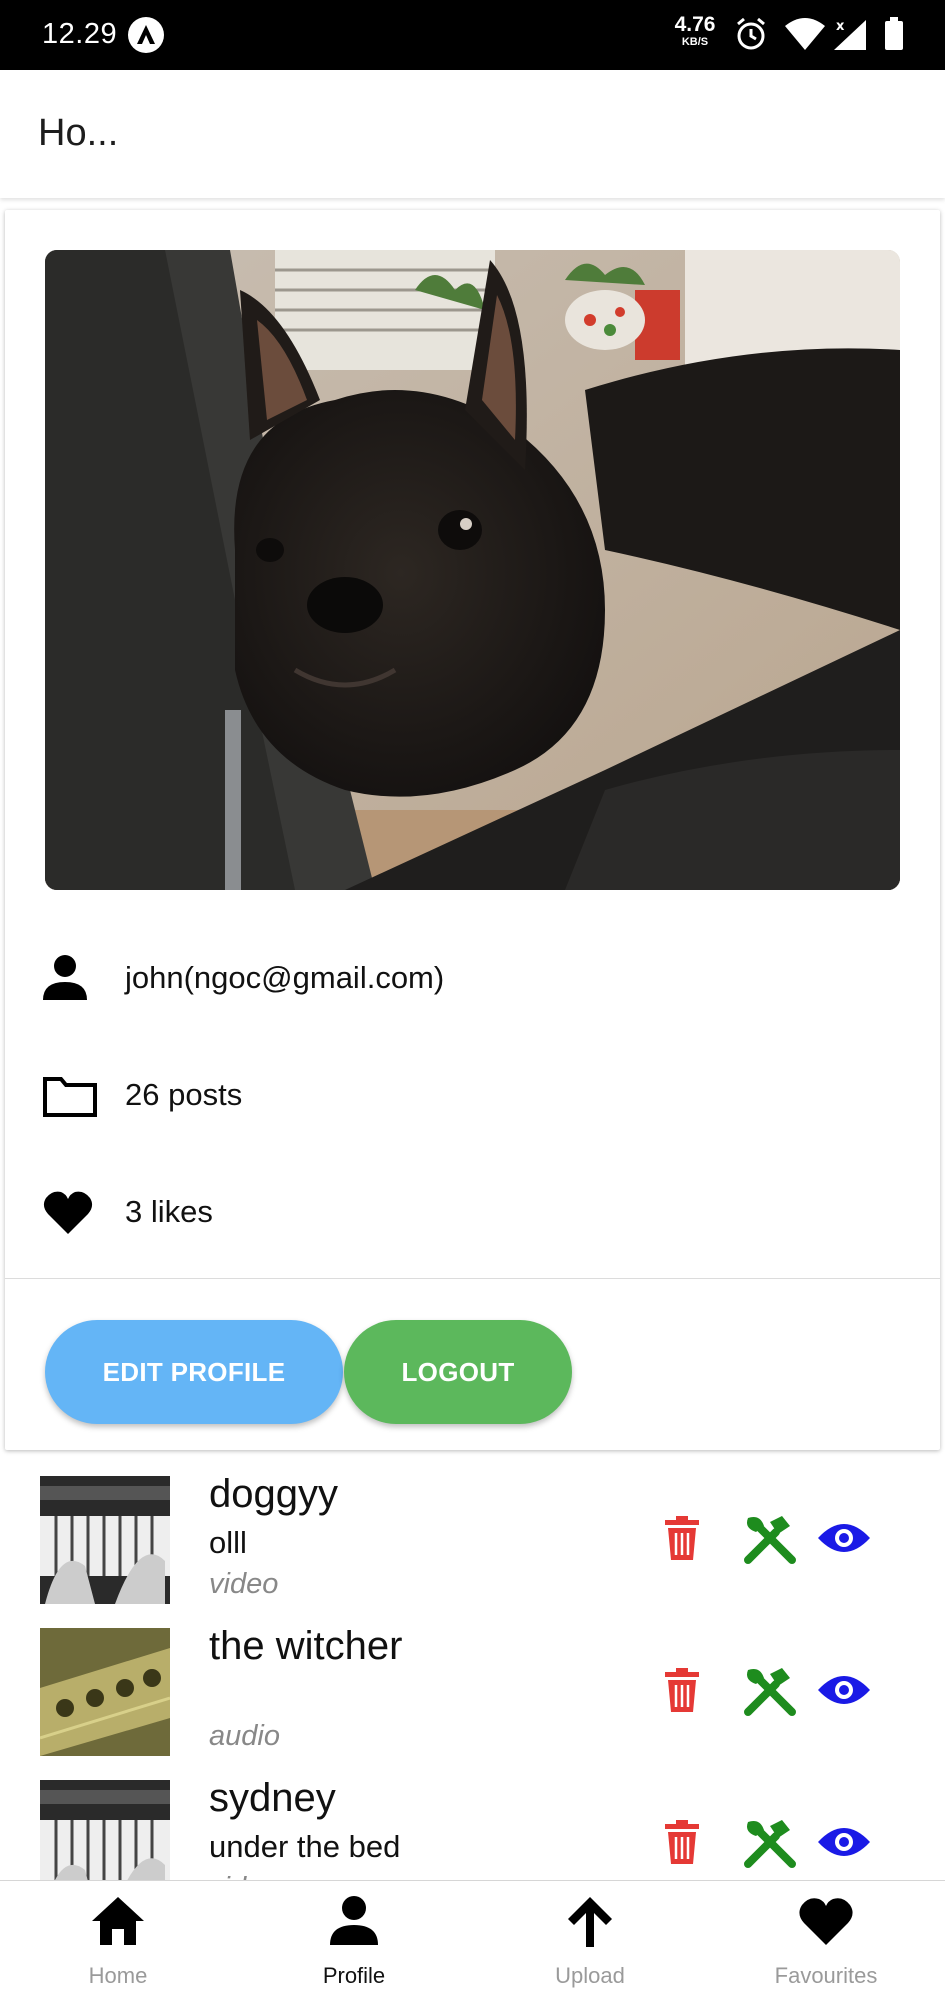 The height and width of the screenshot is (1995, 945). What do you see at coordinates (473, 1095) in the screenshot?
I see `posts-row: 26 posts` at bounding box center [473, 1095].